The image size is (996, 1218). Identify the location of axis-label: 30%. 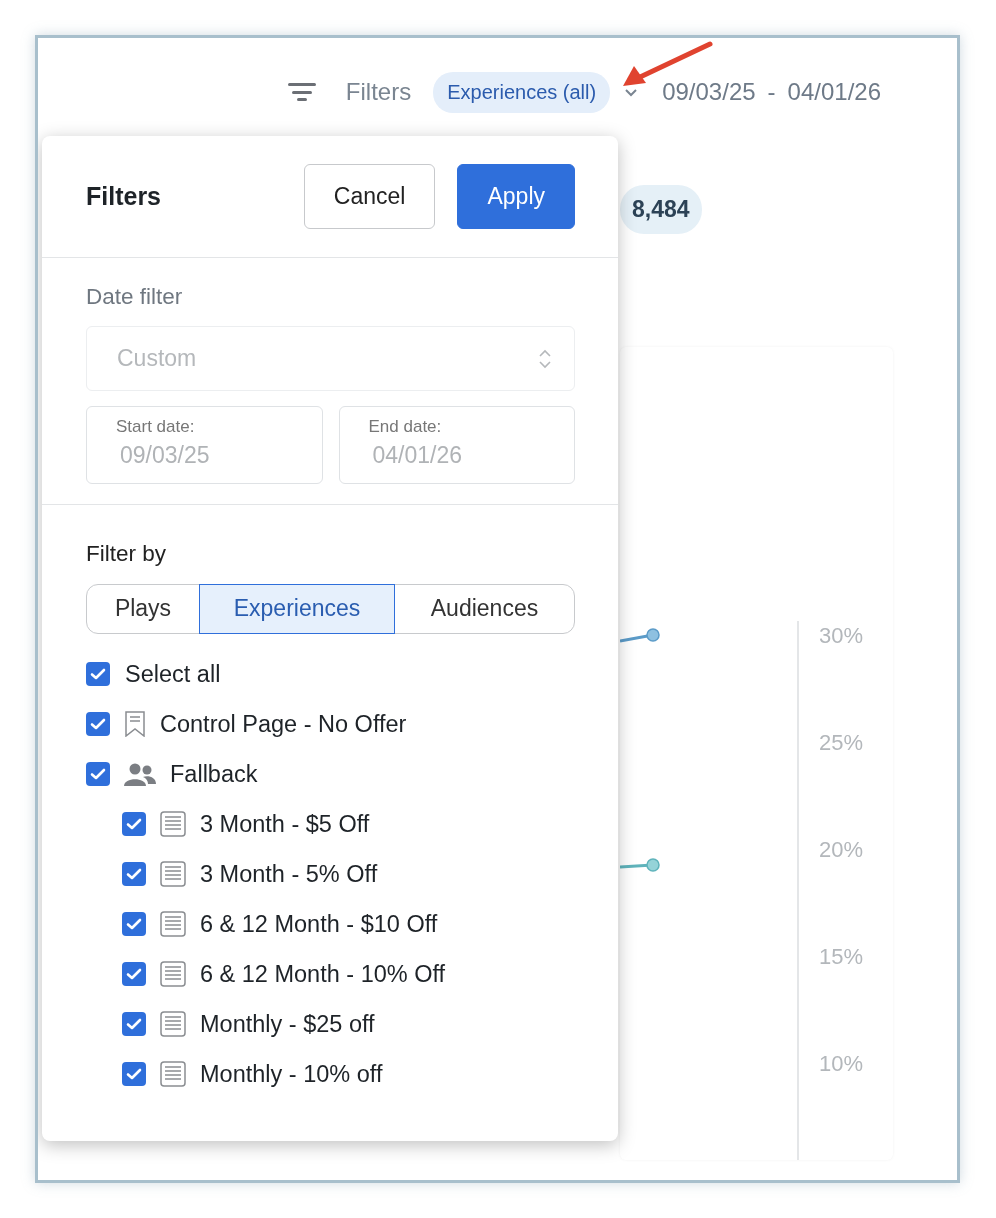
(841, 636).